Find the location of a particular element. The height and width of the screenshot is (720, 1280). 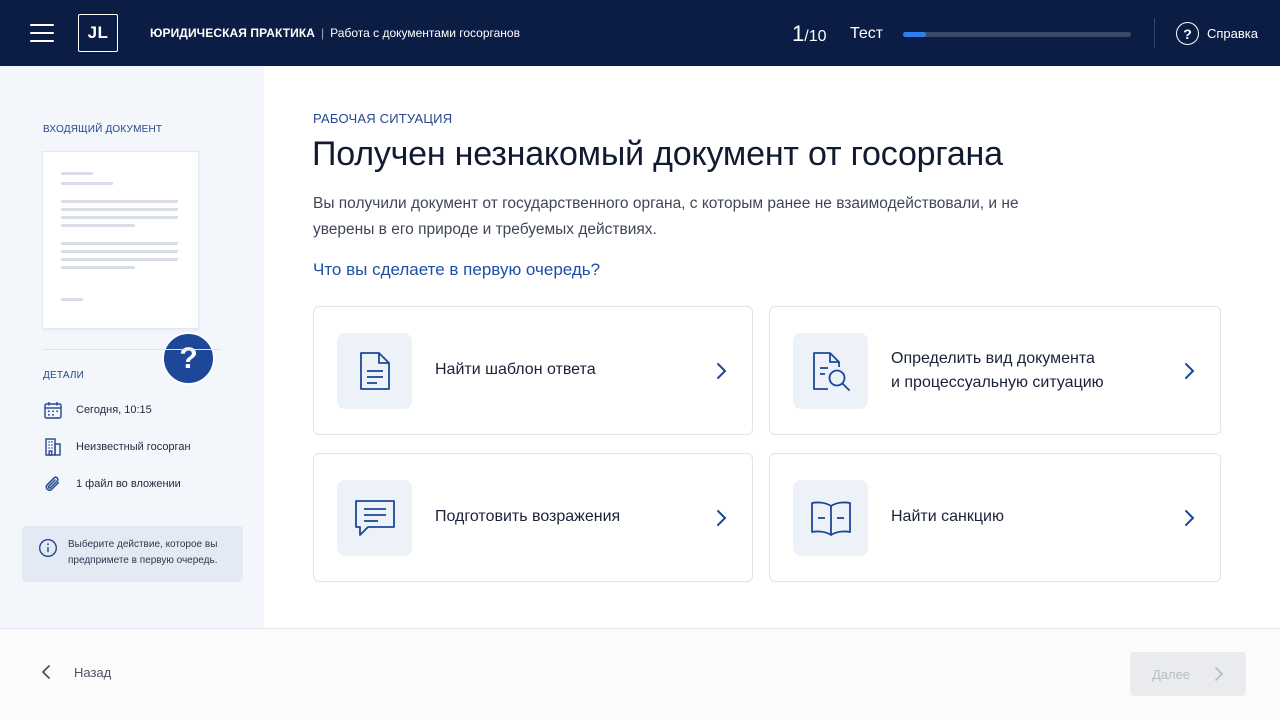

incoming-document-preview is located at coordinates (120, 240).